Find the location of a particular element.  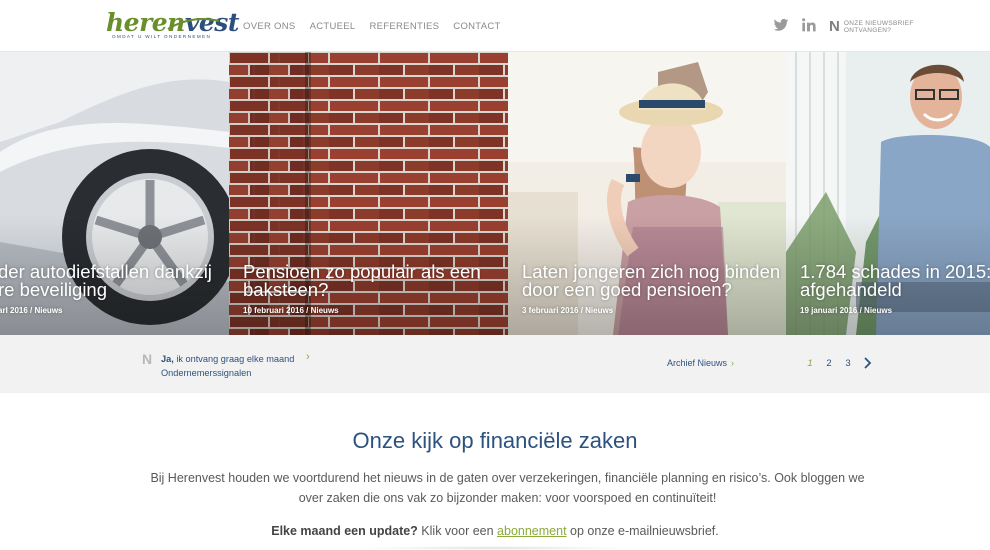

cta-pre: Klik voor een is located at coordinates (457, 531).